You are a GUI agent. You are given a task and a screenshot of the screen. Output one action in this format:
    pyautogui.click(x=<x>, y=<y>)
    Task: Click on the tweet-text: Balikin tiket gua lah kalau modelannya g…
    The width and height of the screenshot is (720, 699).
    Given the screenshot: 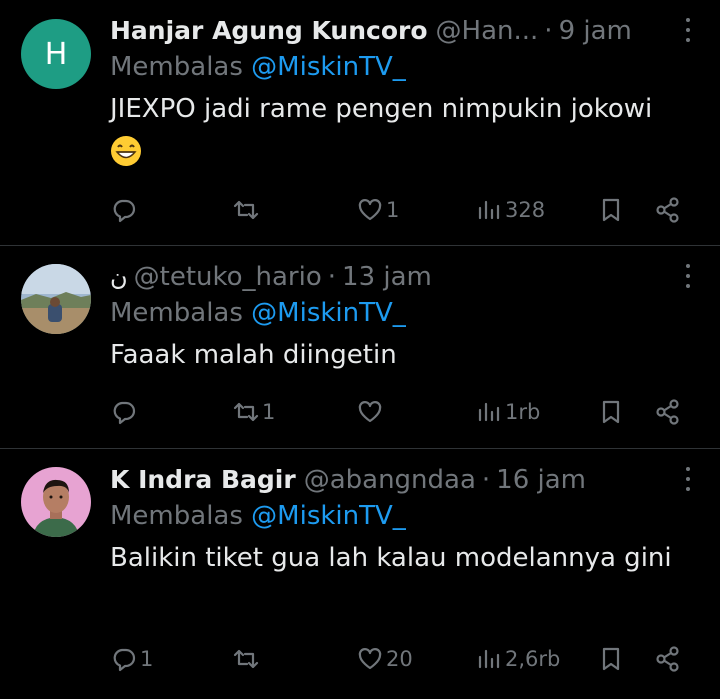 What is the action you would take?
    pyautogui.click(x=415, y=558)
    